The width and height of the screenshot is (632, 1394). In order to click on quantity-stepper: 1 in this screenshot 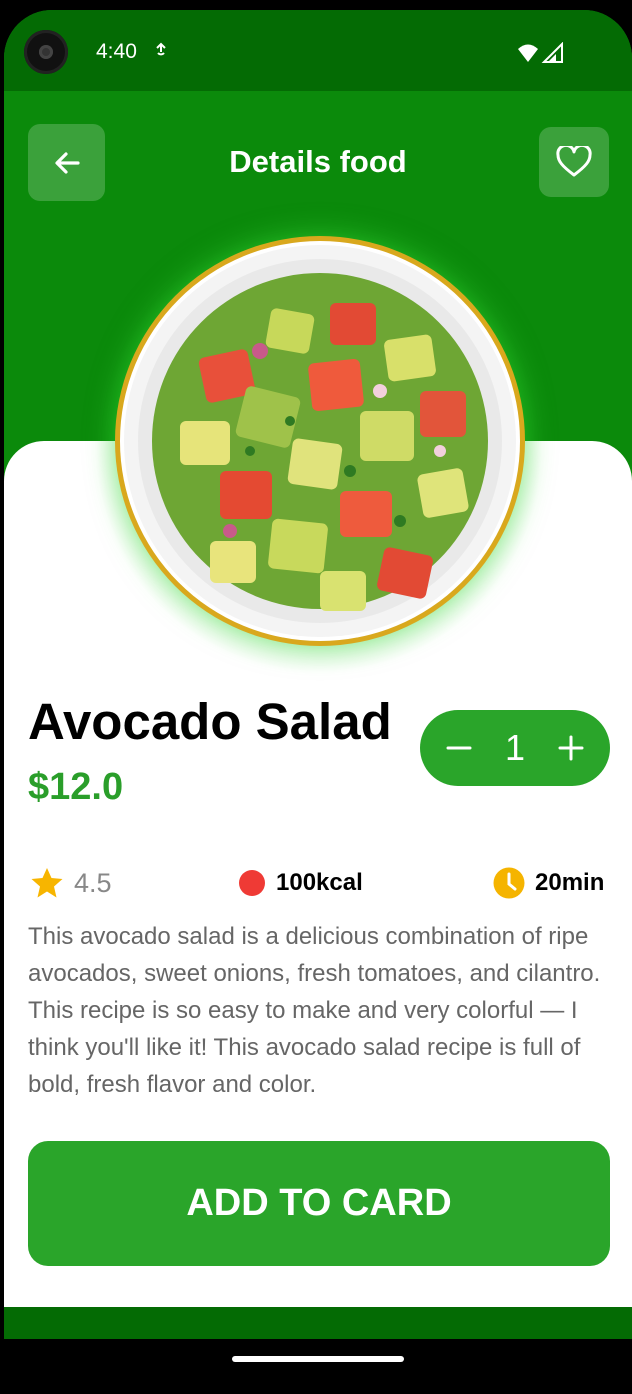, I will do `click(515, 748)`.